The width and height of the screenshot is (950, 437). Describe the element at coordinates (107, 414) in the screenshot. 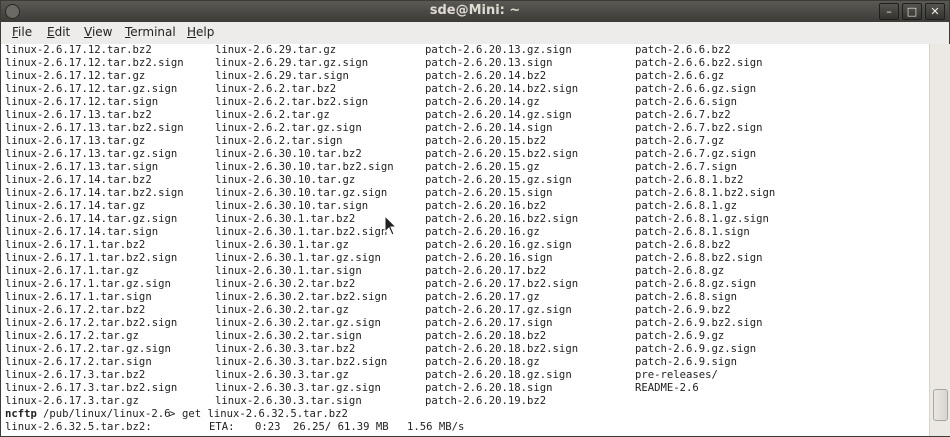

I see `prompt-path: /pub/linux/linux-2.6` at that location.